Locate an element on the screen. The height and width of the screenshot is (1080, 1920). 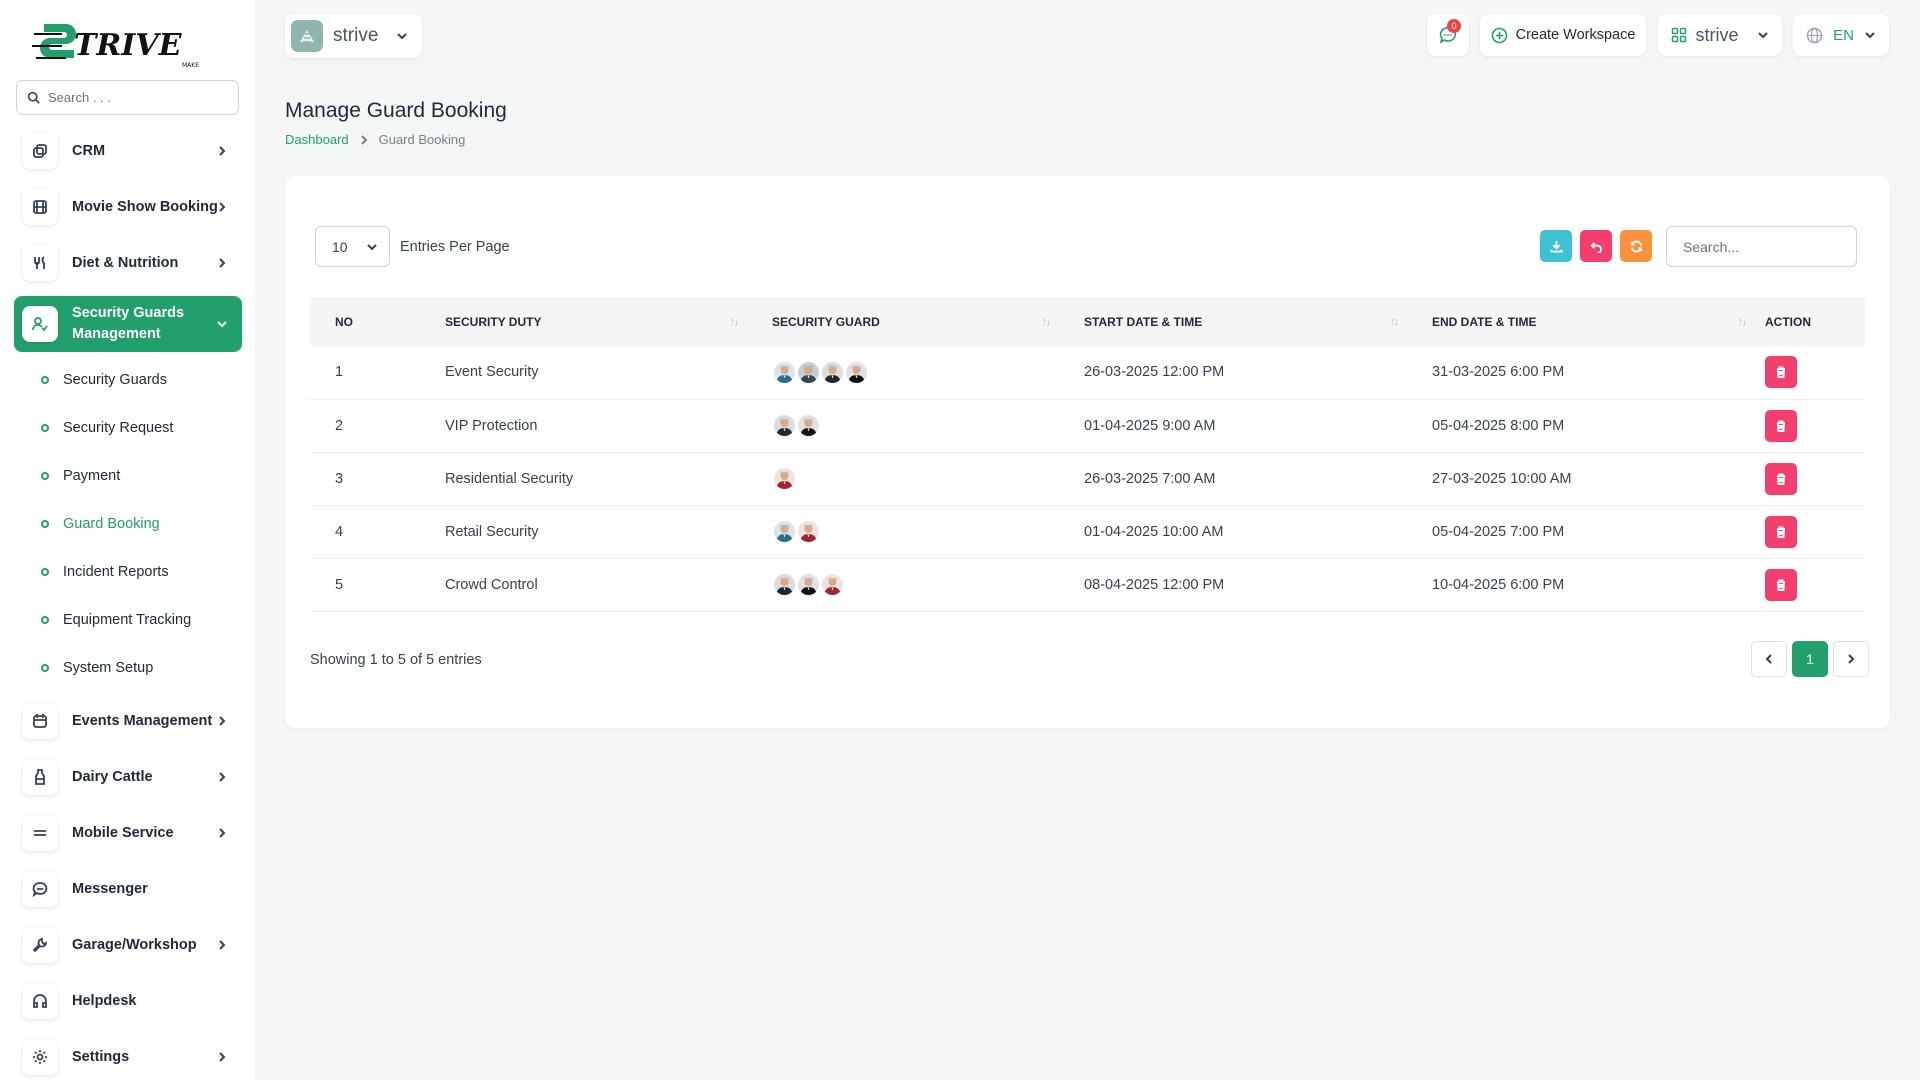
sidebar-item-mobile-service: Mobile Service is located at coordinates (128, 833).